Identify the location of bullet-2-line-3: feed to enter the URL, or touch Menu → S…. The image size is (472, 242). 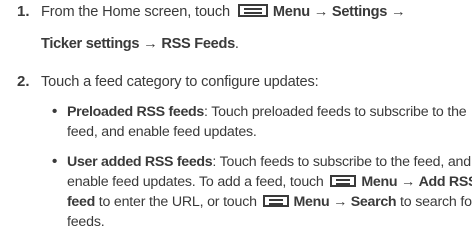
(269, 203).